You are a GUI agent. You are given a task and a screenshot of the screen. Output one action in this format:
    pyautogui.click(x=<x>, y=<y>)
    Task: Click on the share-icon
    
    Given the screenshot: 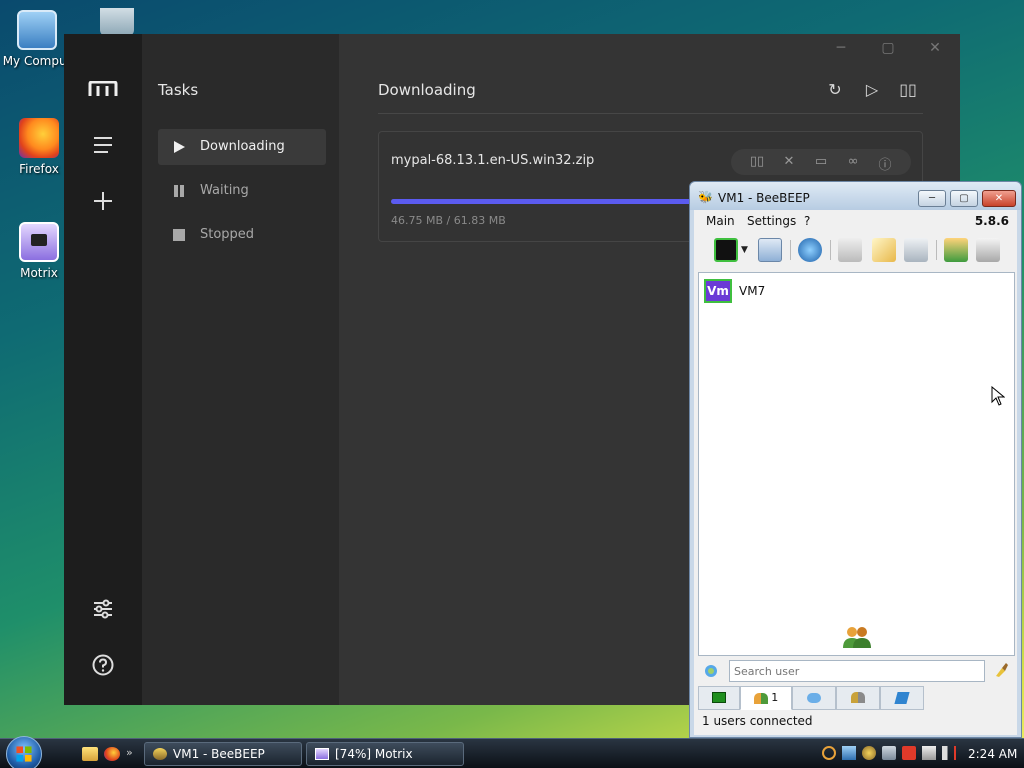 What is the action you would take?
    pyautogui.click(x=902, y=698)
    